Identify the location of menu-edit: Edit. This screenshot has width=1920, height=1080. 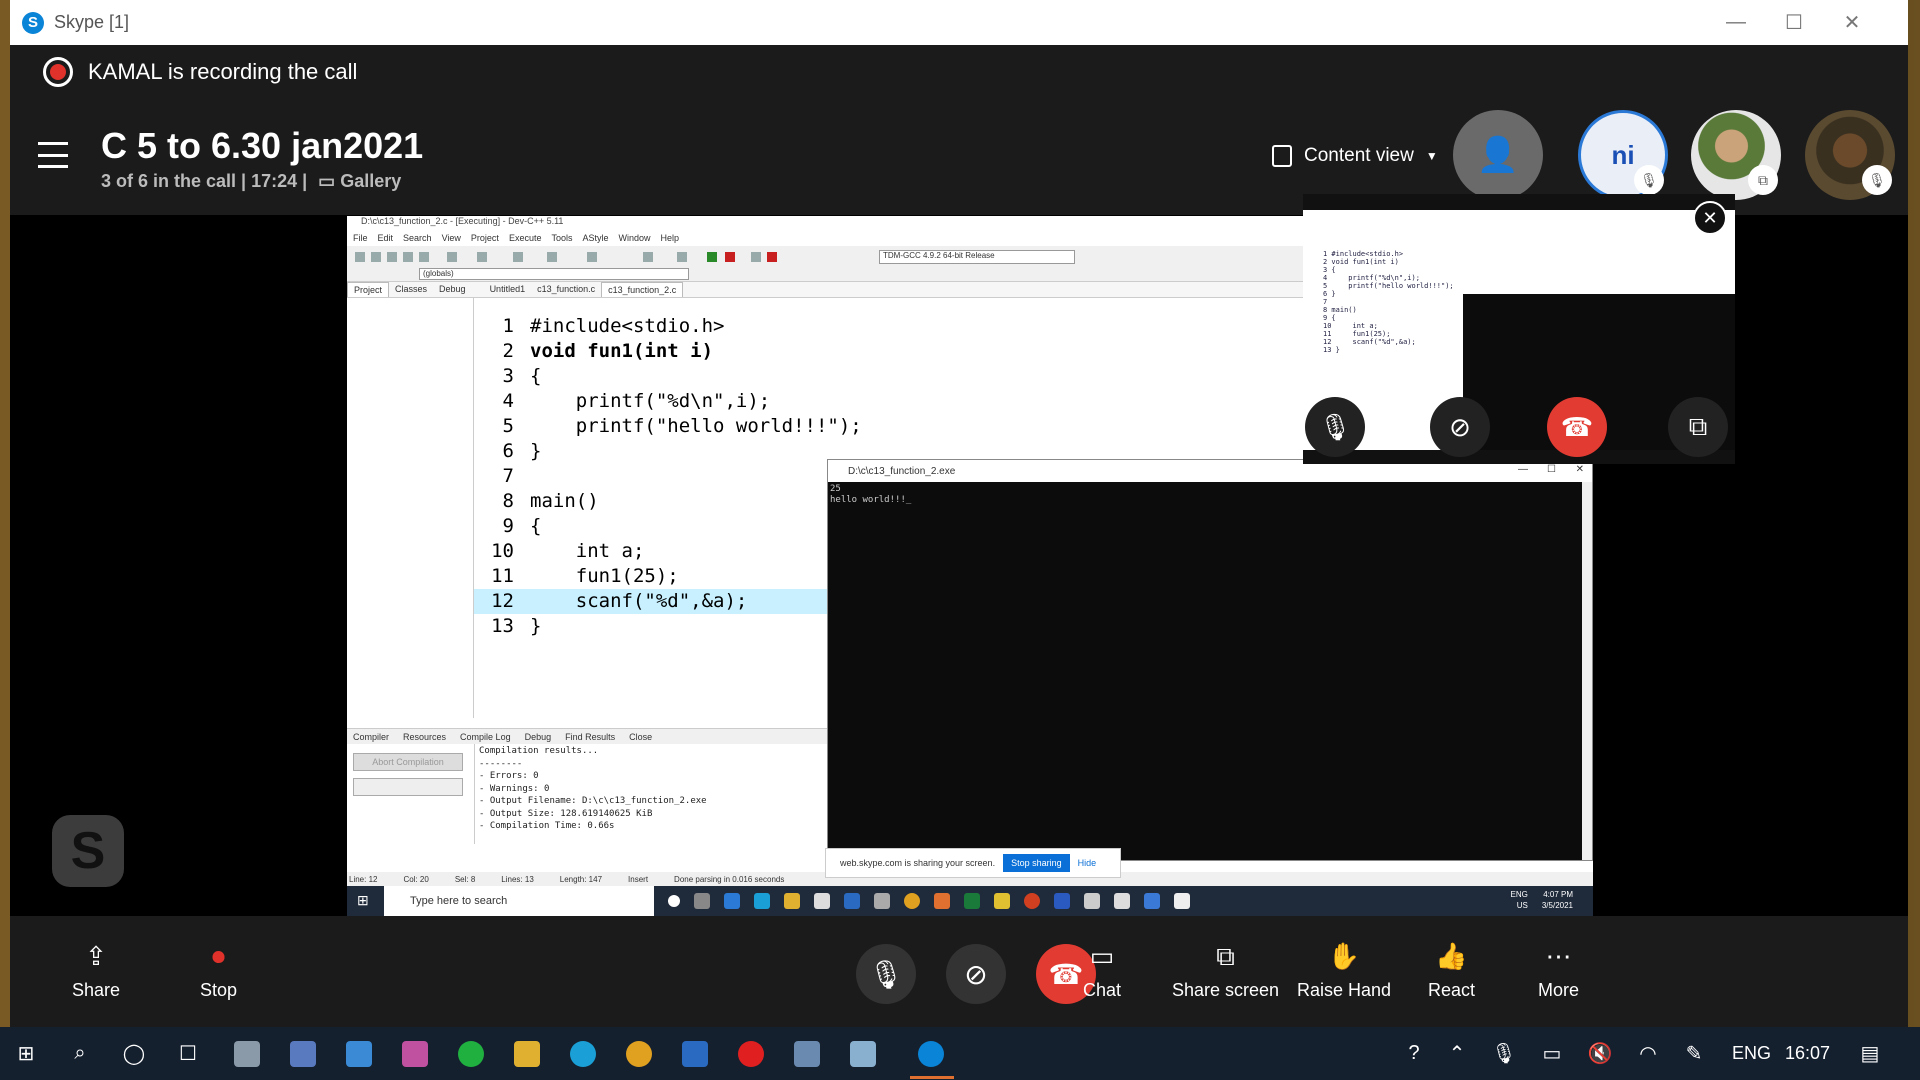
(386, 238).